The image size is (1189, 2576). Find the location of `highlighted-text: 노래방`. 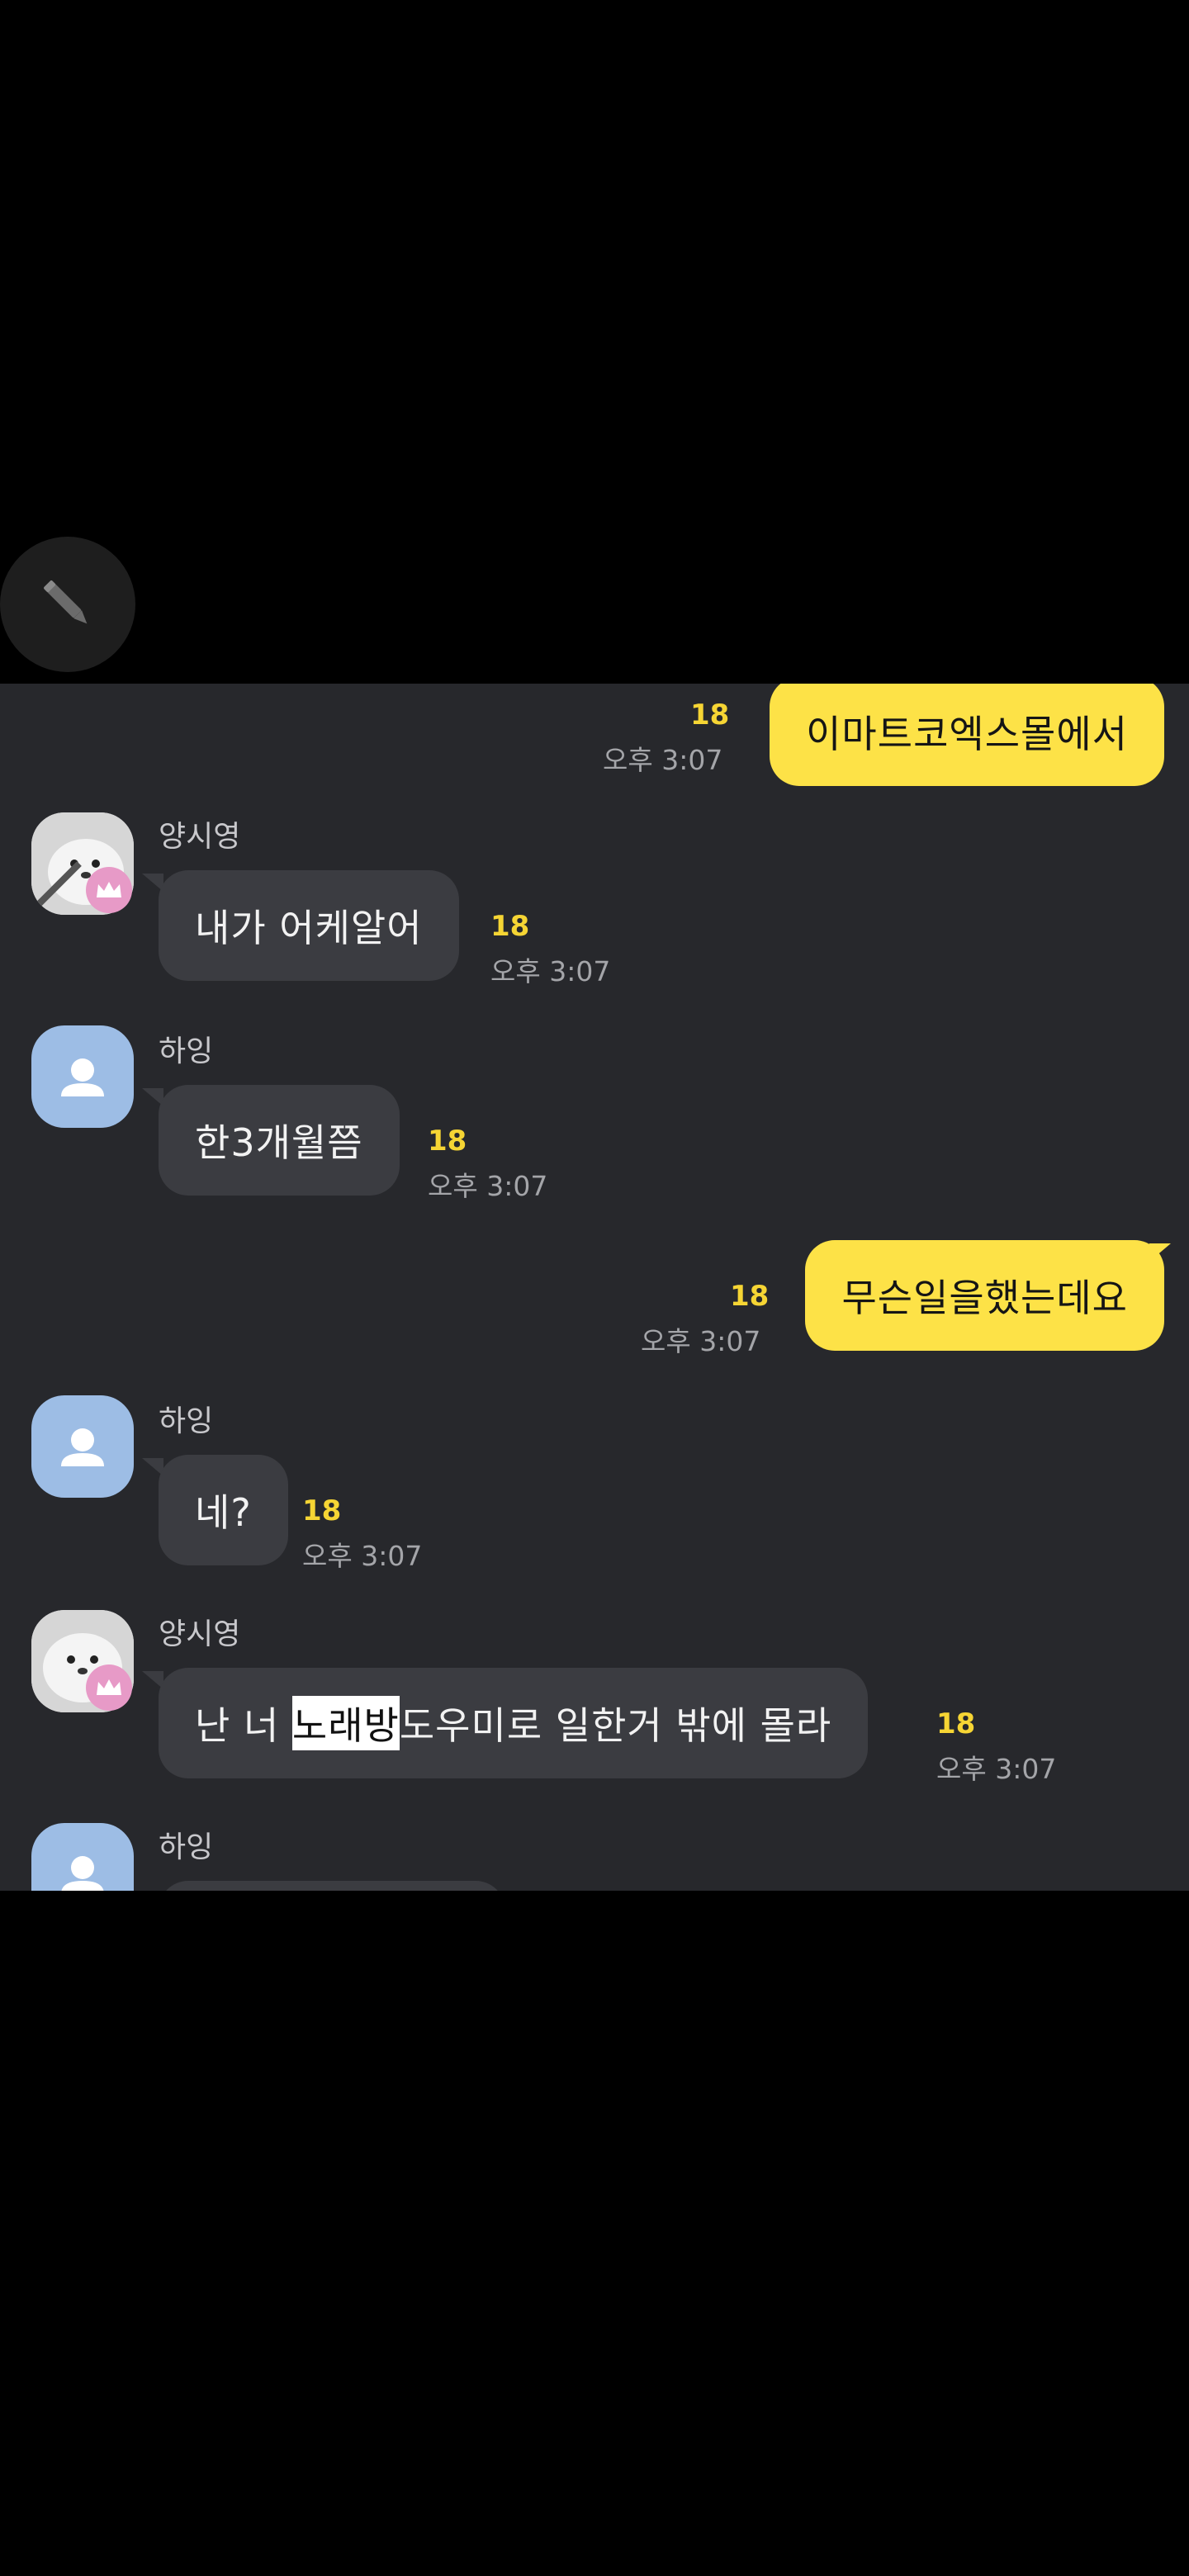

highlighted-text: 노래방 is located at coordinates (345, 1723).